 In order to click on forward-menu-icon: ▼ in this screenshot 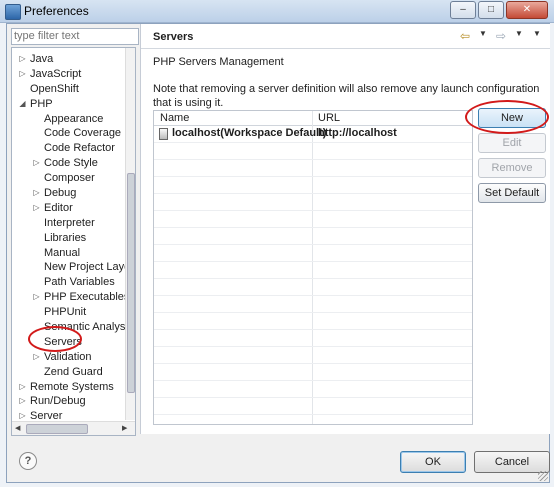, I will do `click(519, 36)`.